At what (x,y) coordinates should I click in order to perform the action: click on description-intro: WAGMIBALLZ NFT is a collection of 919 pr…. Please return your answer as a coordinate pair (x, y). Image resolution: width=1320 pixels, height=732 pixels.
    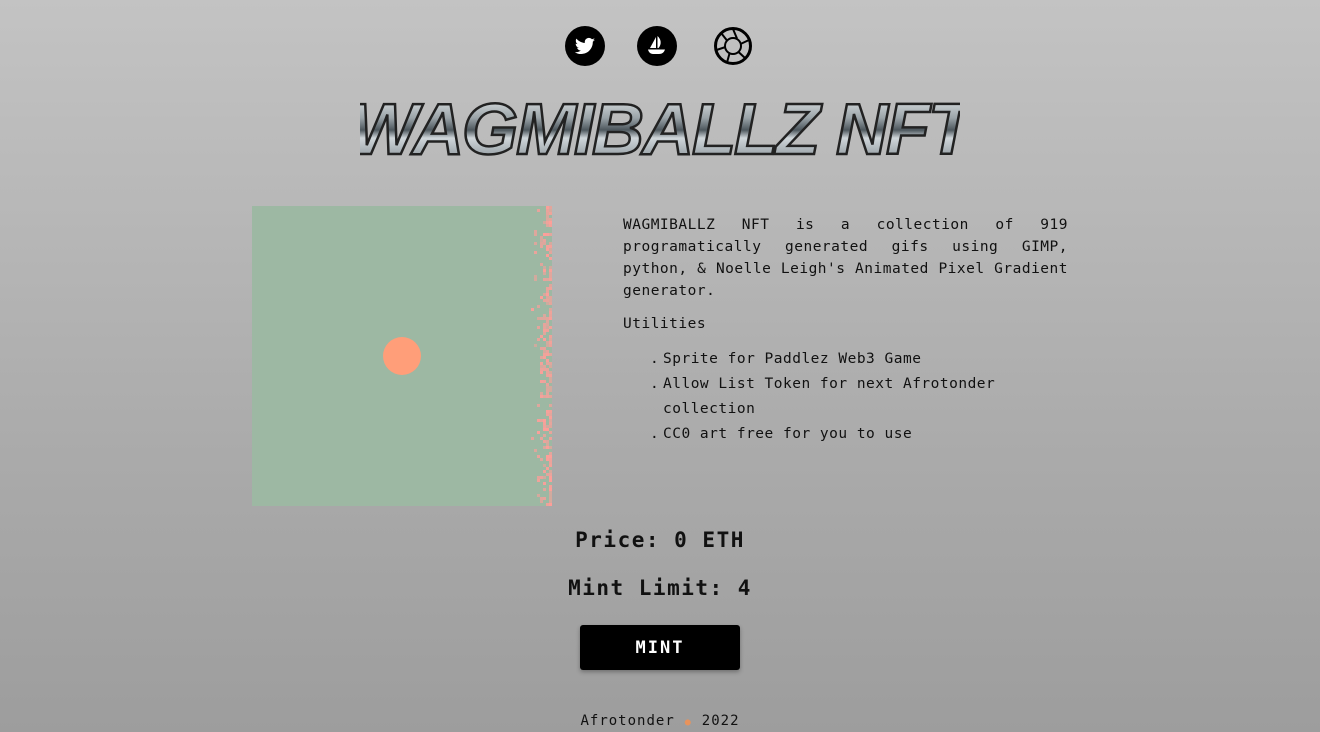
    Looking at the image, I should click on (845, 258).